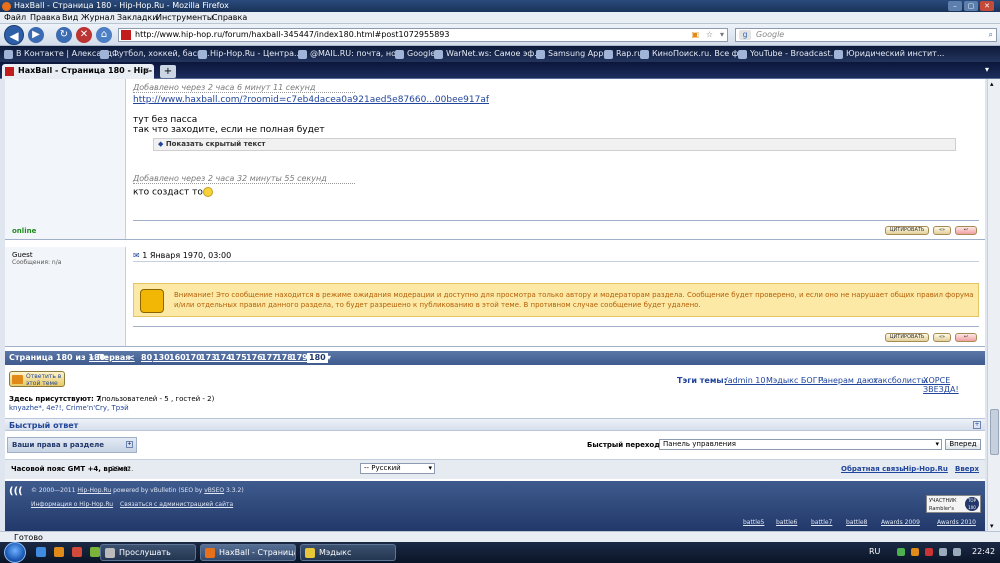 The image size is (1000, 563). I want to click on close-tab-icon: ✕, so click(146, 71).